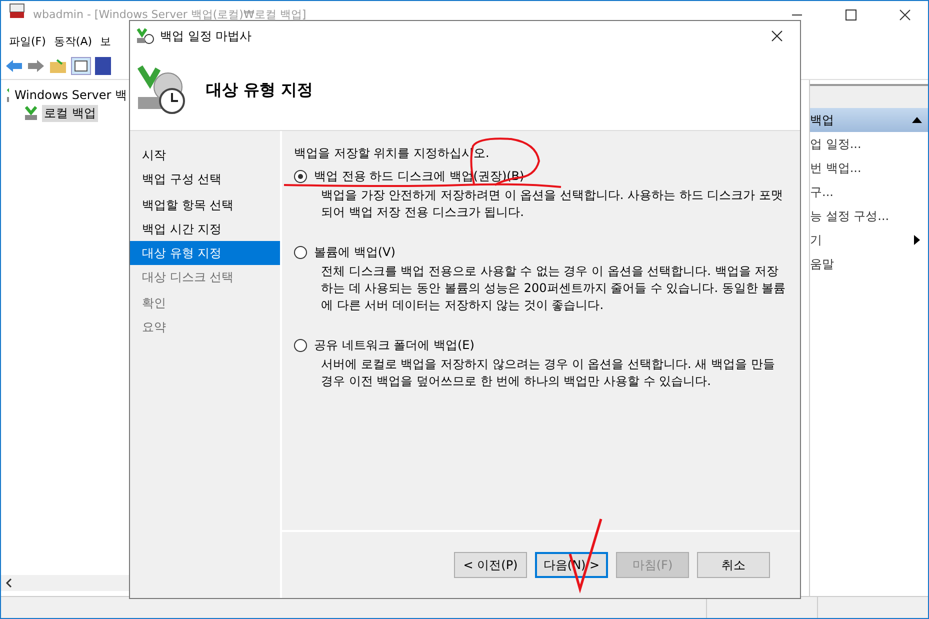  I want to click on option-label: 공유 네트워크 폴더에 백업(E), so click(394, 345).